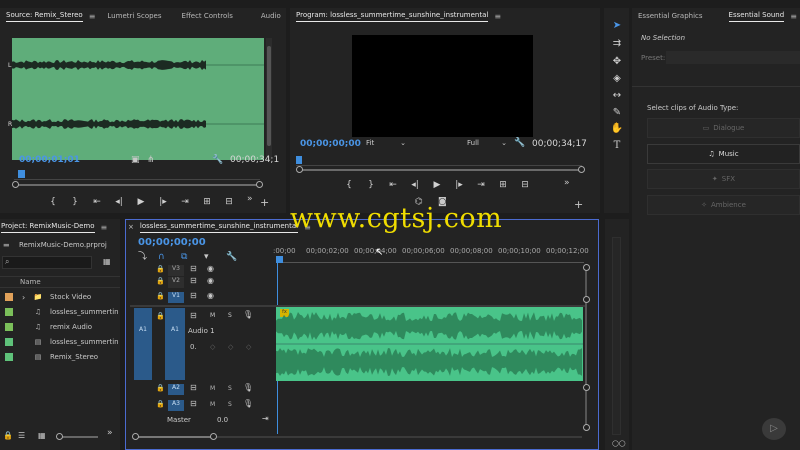 The image size is (800, 450). Describe the element at coordinates (386, 143) in the screenshot. I see `fit-select: Fit ⌄` at that location.